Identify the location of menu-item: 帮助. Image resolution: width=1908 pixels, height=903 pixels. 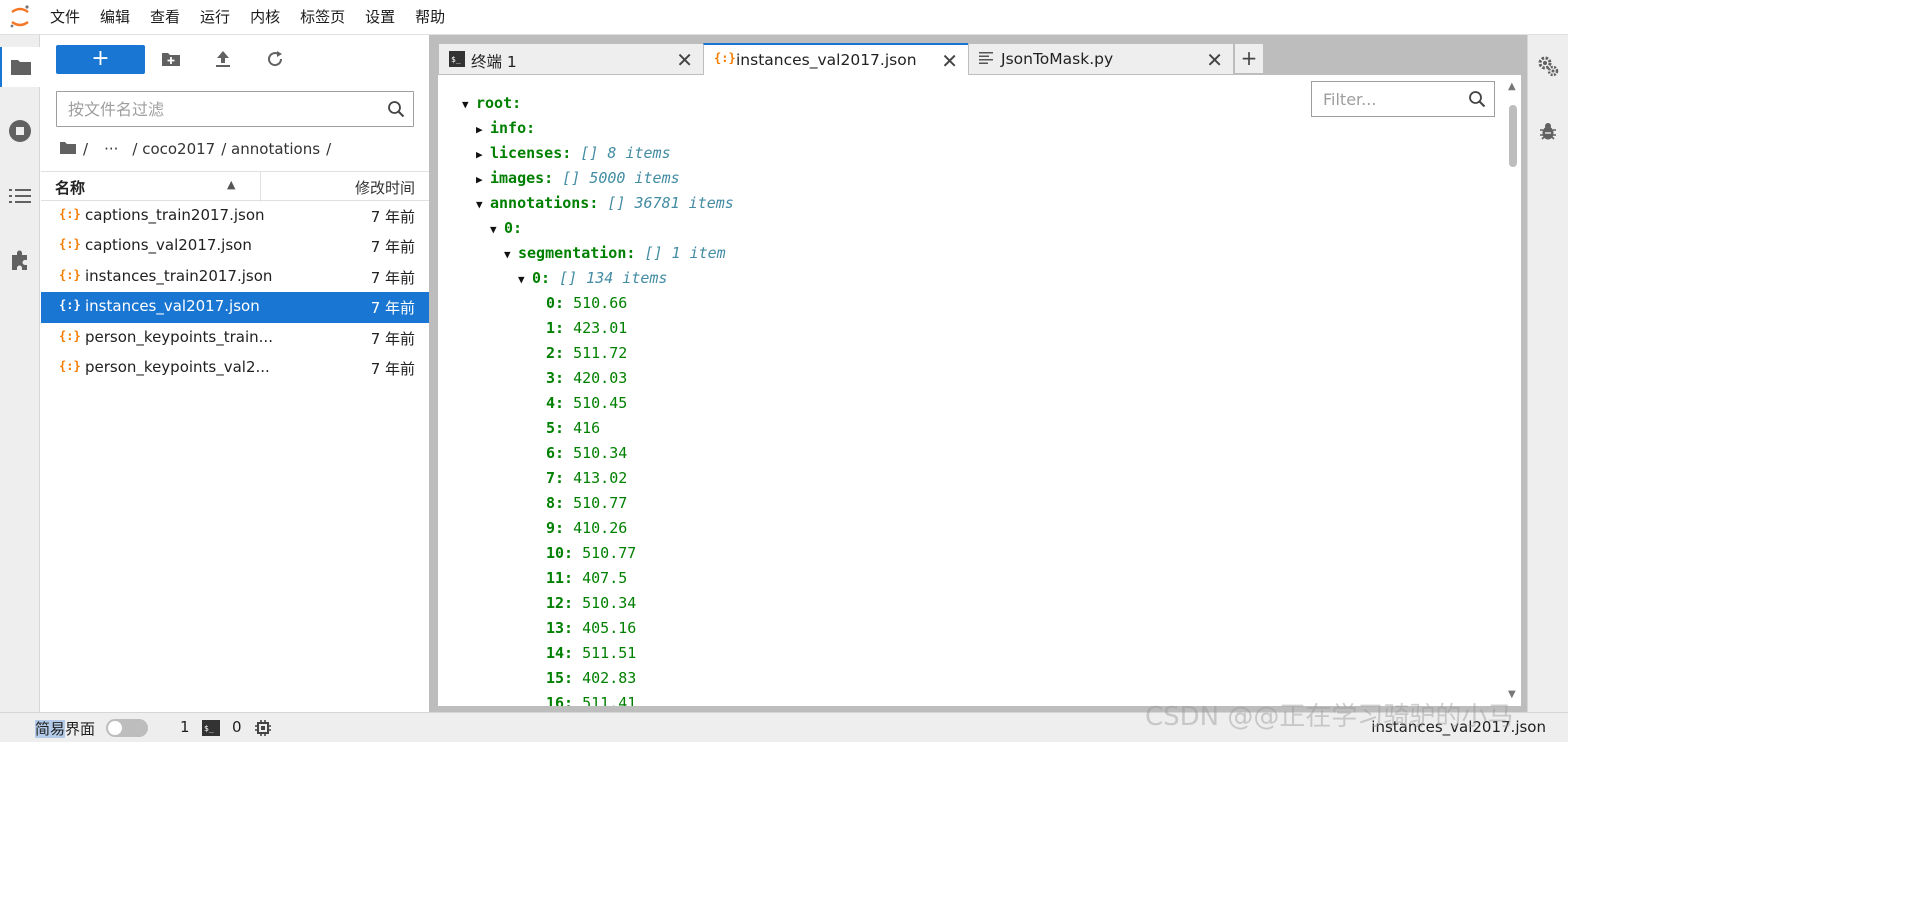
(430, 17).